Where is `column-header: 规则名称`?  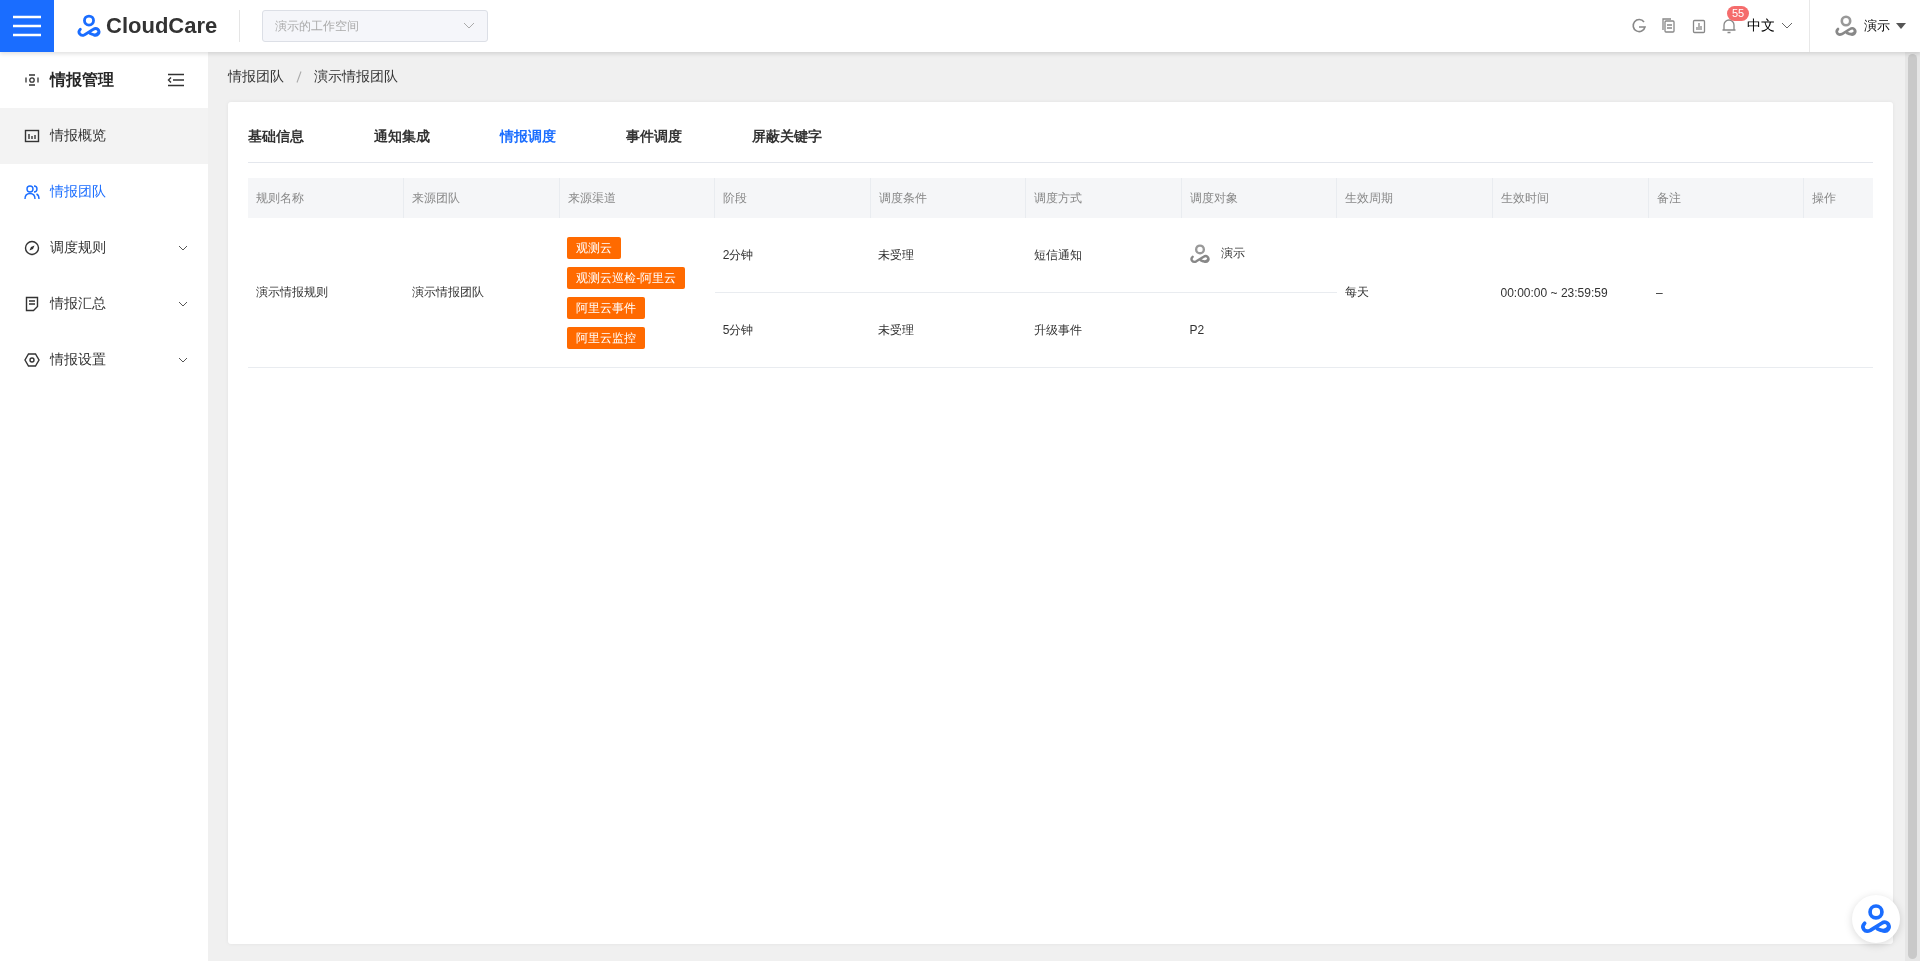 column-header: 规则名称 is located at coordinates (326, 198).